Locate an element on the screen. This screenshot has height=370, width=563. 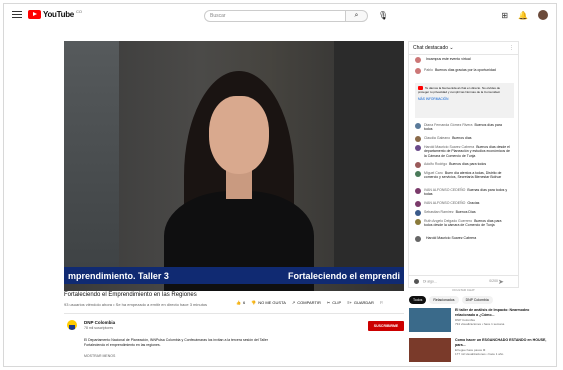
chevron-down-icon: ⌄ is located at coordinates (451, 48).